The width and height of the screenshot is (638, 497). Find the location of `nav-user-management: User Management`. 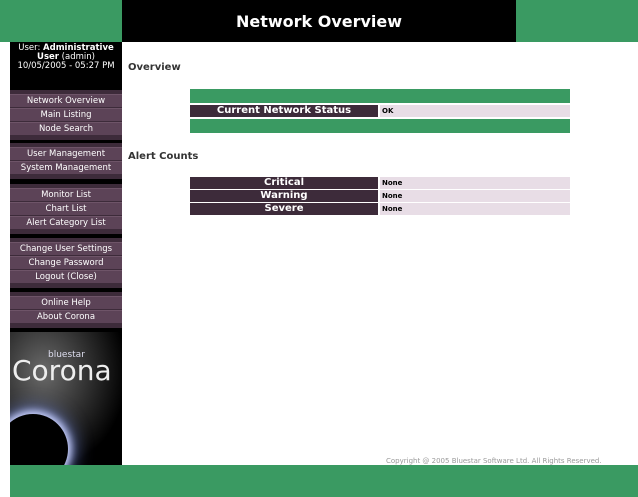

nav-user-management: User Management is located at coordinates (66, 153).